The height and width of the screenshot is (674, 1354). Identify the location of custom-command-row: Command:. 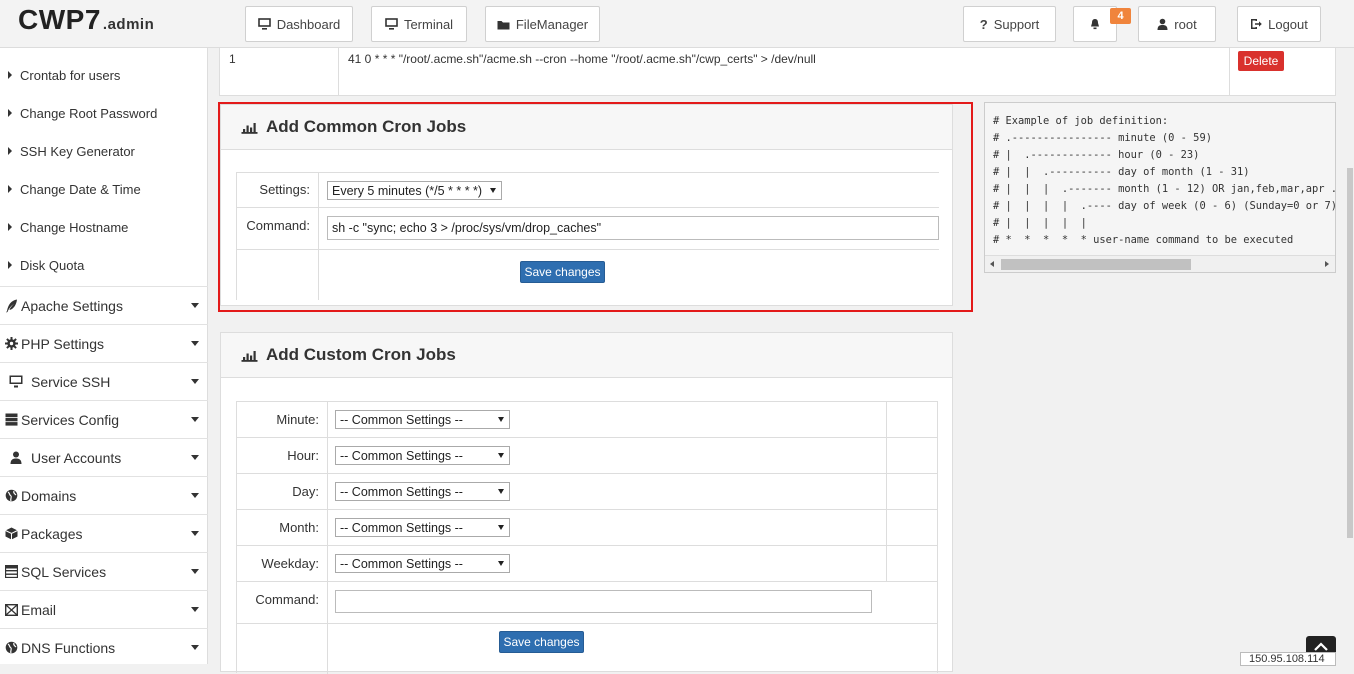
(587, 603).